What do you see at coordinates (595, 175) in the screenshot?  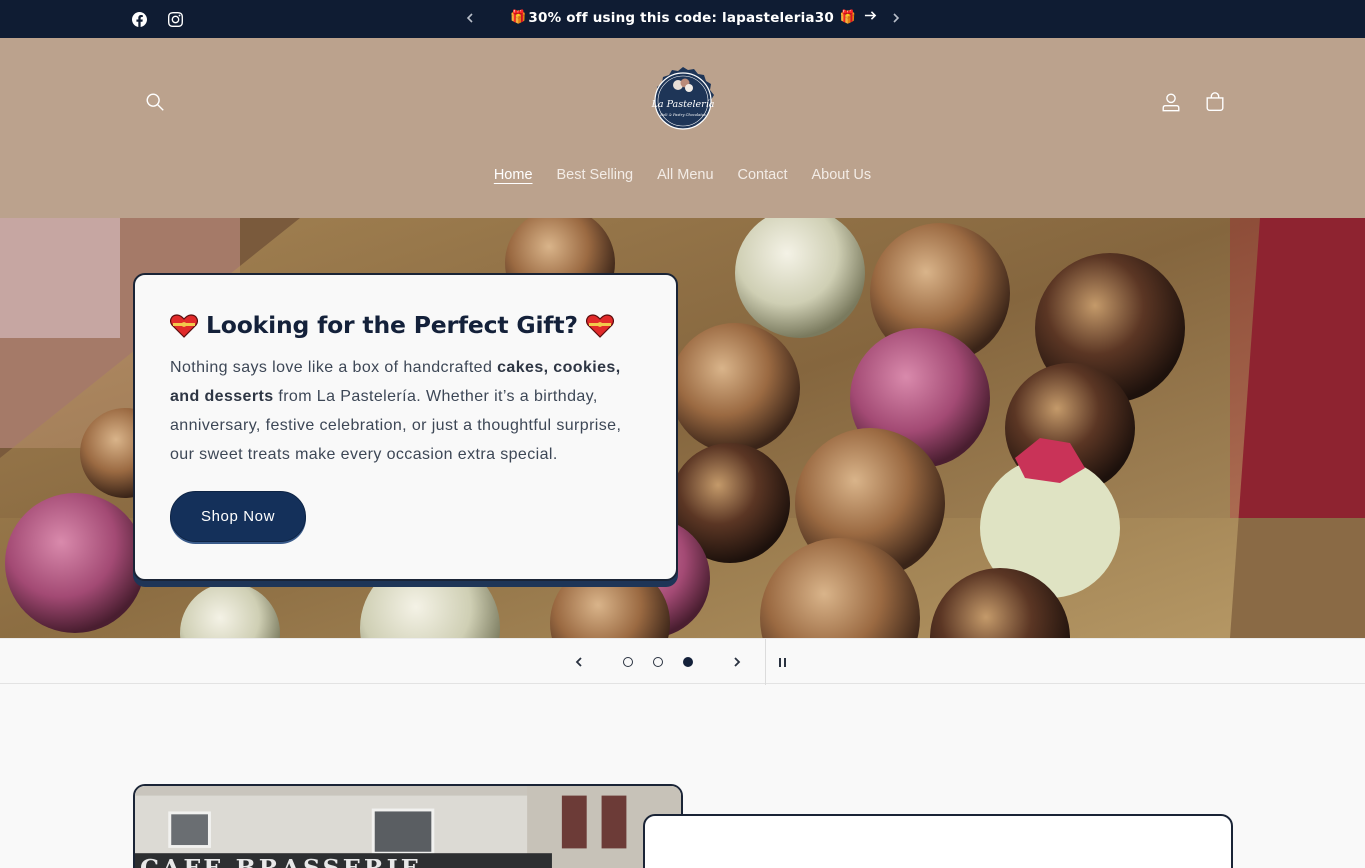 I see `nav-best-selling: Best Selling` at bounding box center [595, 175].